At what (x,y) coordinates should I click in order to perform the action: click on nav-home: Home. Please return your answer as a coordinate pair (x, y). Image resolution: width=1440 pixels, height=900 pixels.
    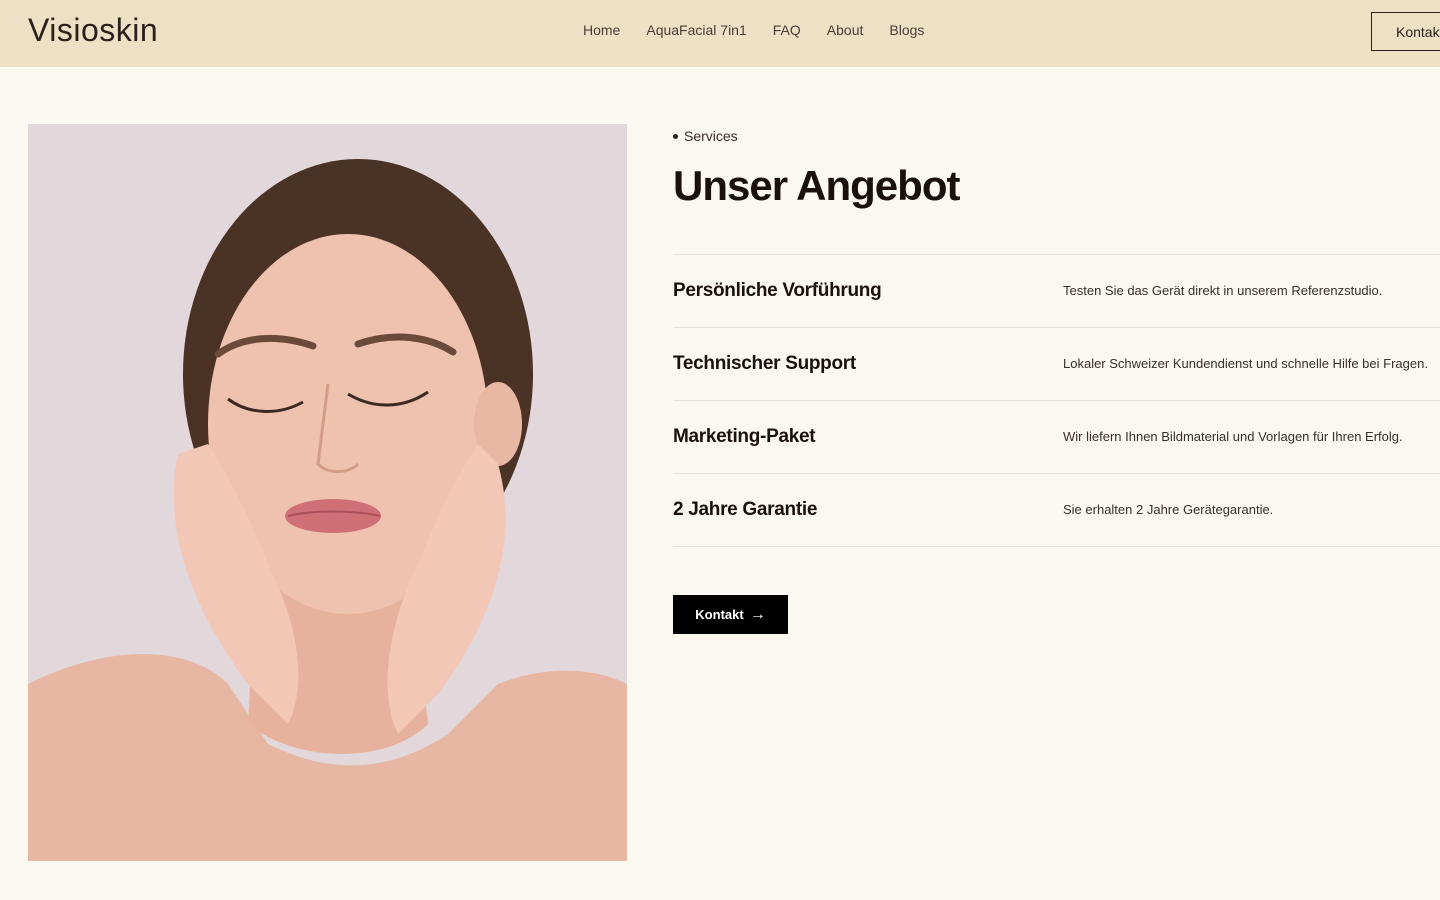
    Looking at the image, I should click on (601, 30).